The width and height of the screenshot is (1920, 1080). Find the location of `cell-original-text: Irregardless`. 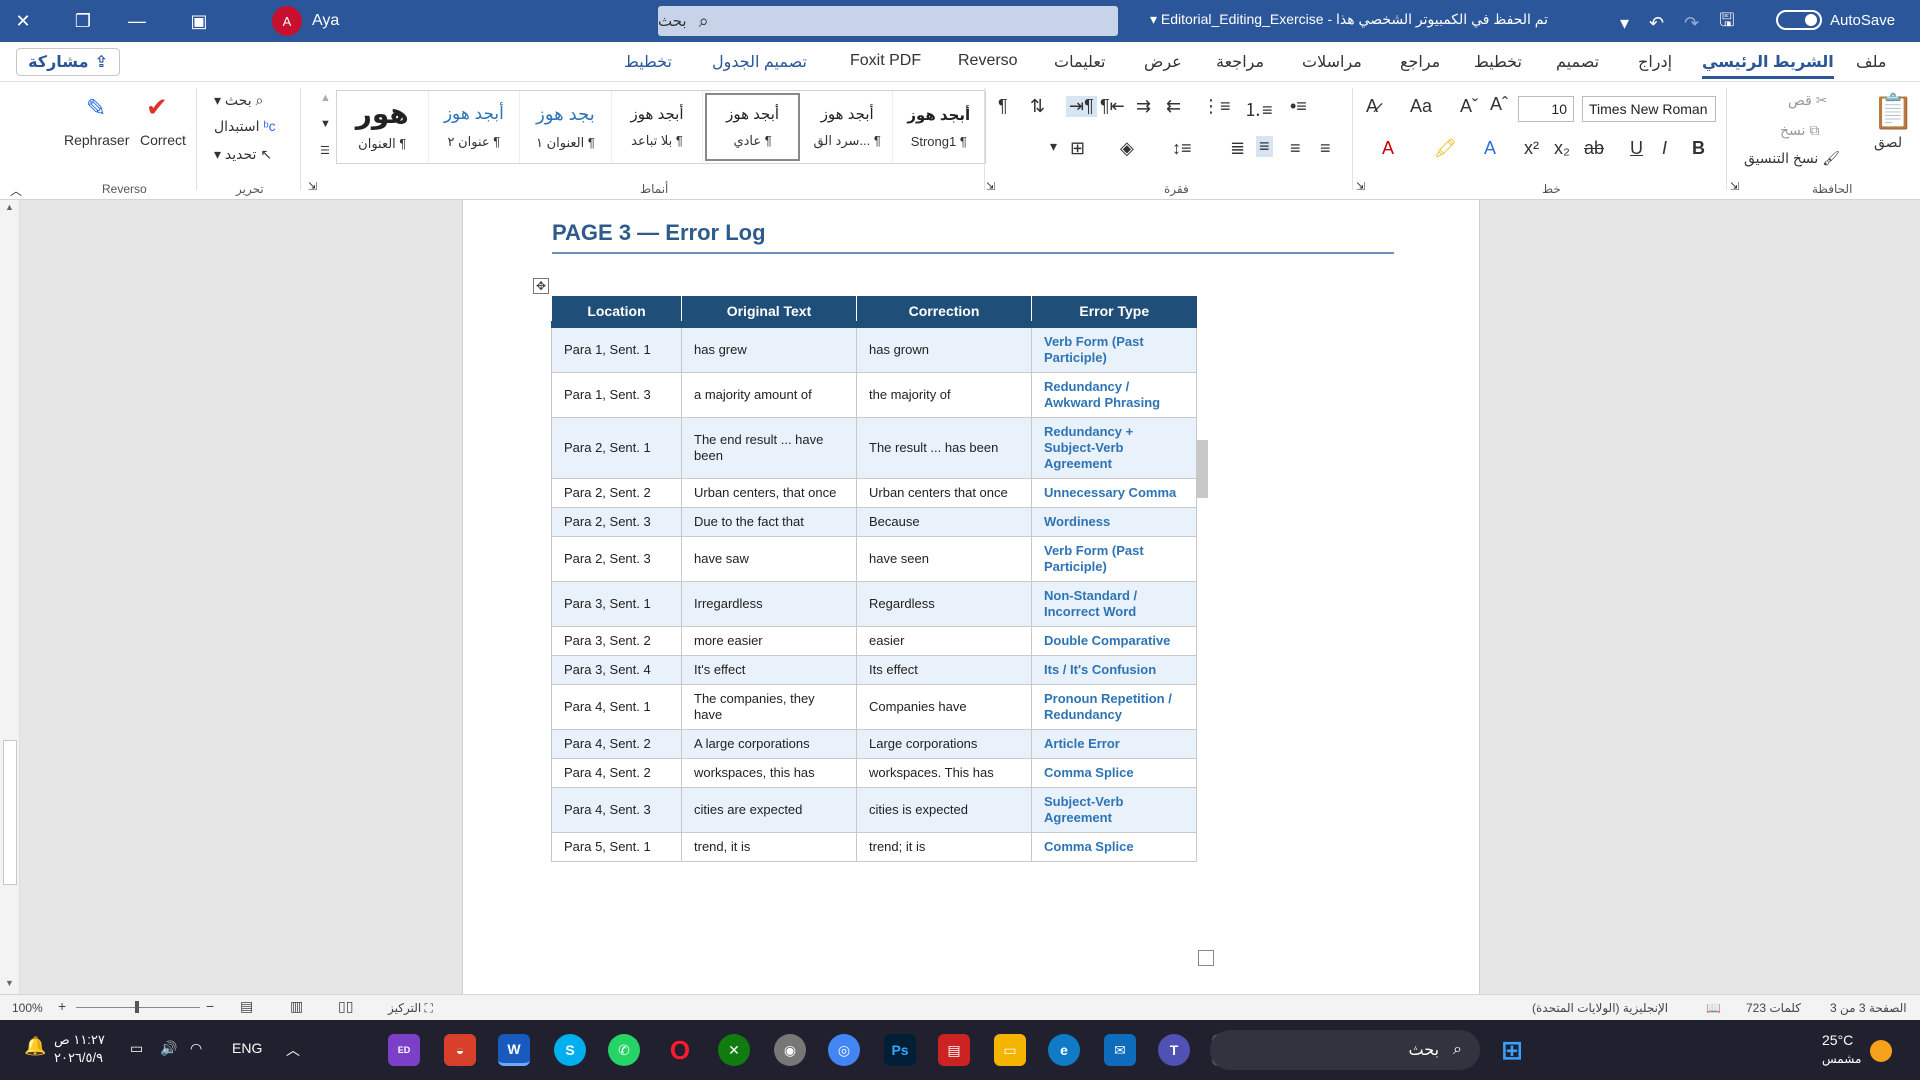

cell-original-text: Irregardless is located at coordinates (769, 603).